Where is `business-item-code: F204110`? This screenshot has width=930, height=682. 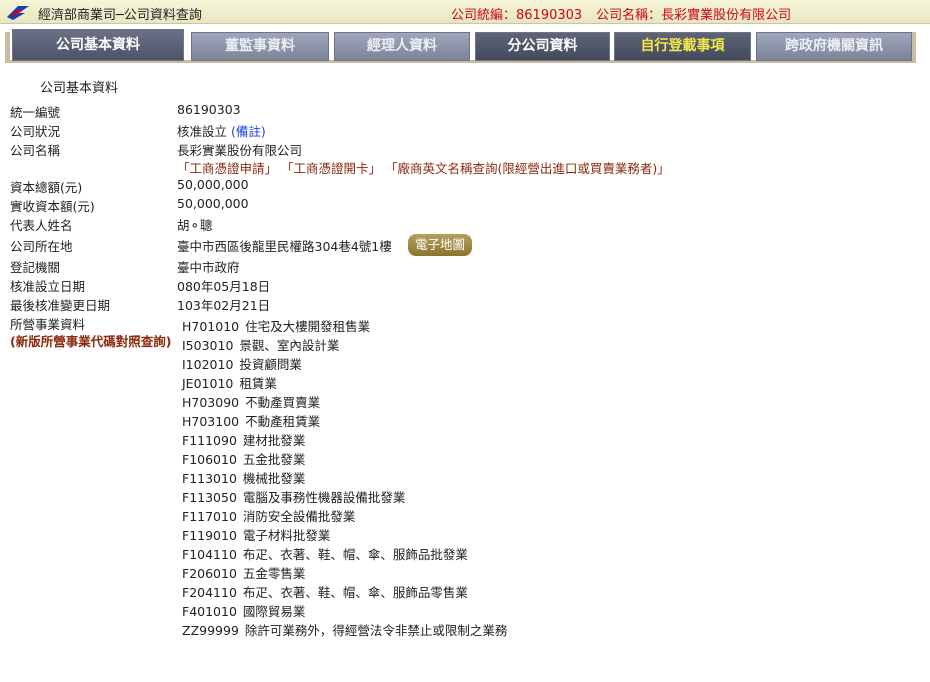 business-item-code: F204110 is located at coordinates (209, 592).